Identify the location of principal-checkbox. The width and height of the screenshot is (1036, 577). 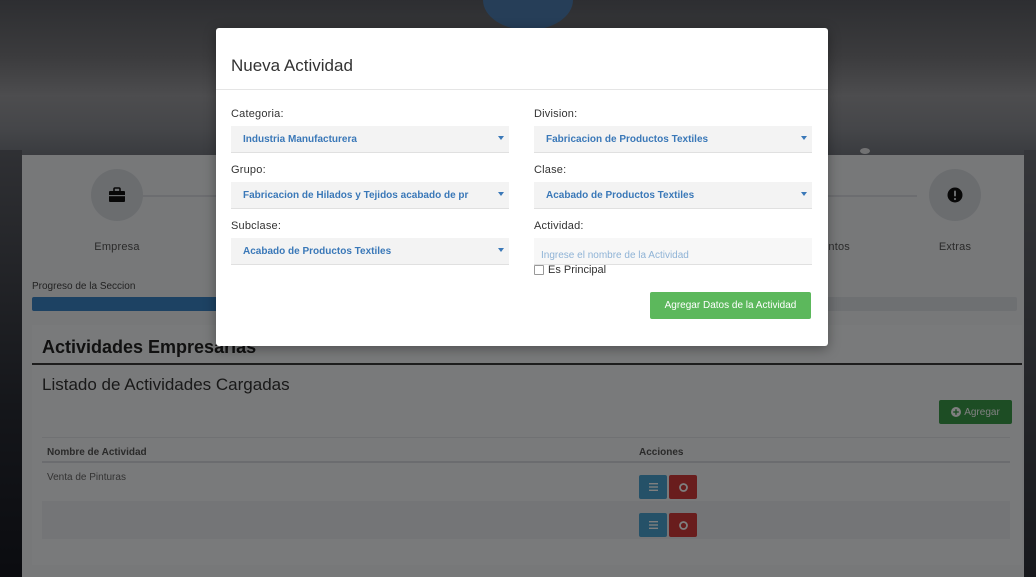
(539, 270).